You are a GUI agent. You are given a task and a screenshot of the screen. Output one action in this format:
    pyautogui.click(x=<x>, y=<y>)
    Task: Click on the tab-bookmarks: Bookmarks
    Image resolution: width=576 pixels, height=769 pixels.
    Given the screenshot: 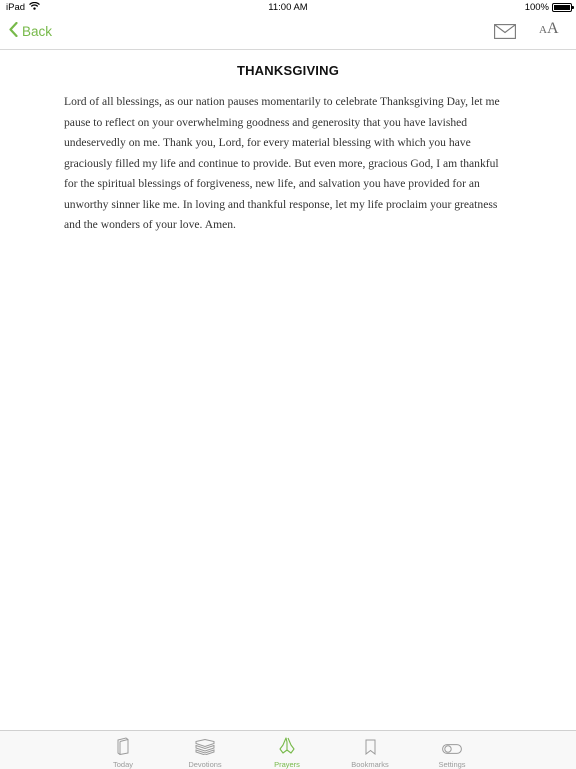 What is the action you would take?
    pyautogui.click(x=370, y=752)
    